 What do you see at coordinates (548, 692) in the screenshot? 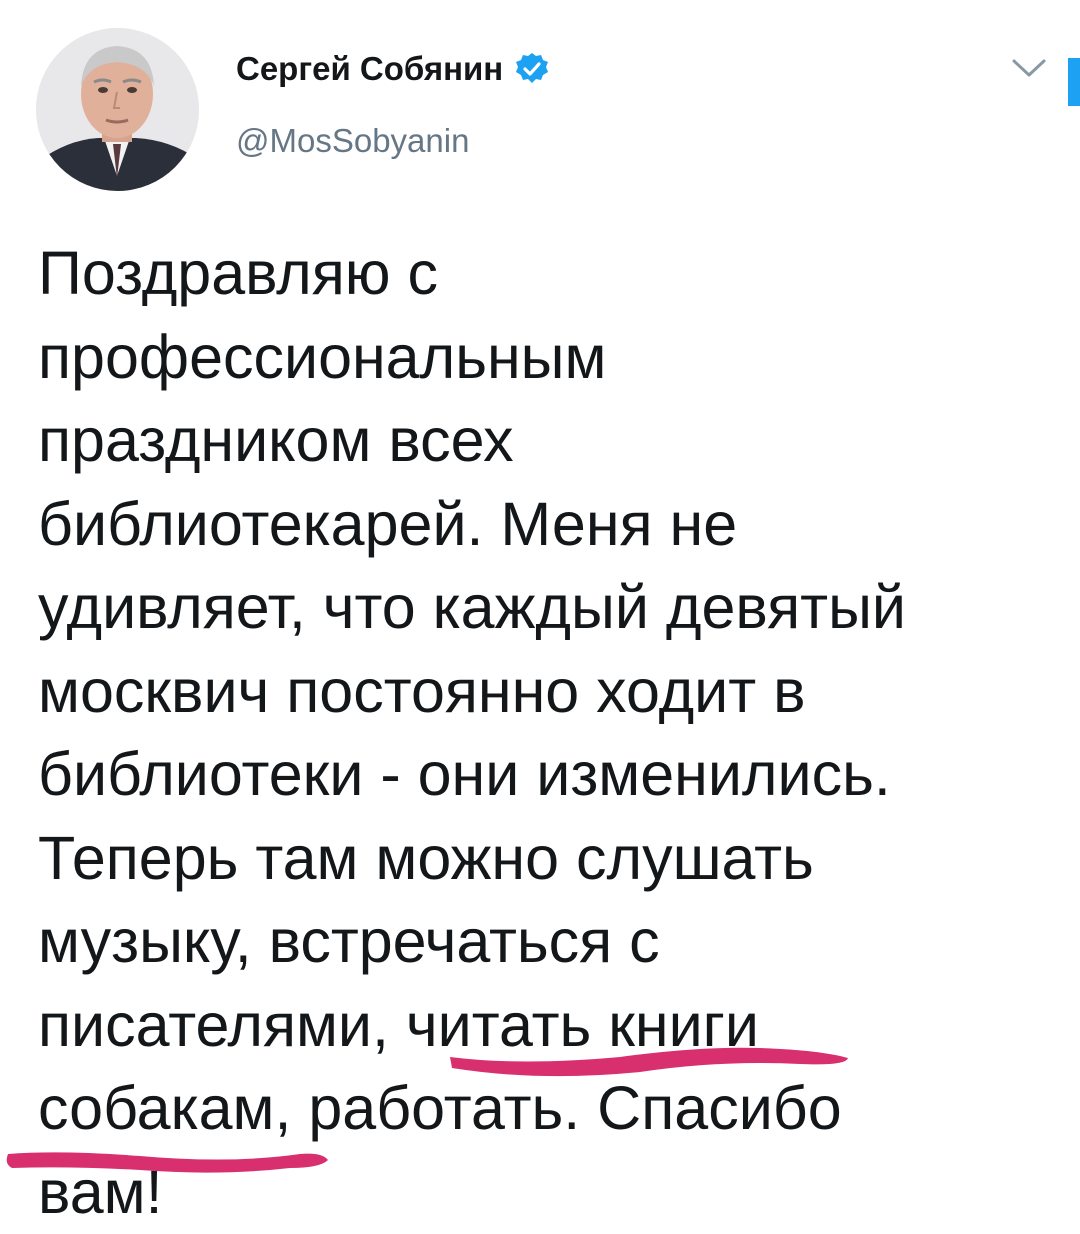
I see `tweet-line: москвич постоянно ходит в` at bounding box center [548, 692].